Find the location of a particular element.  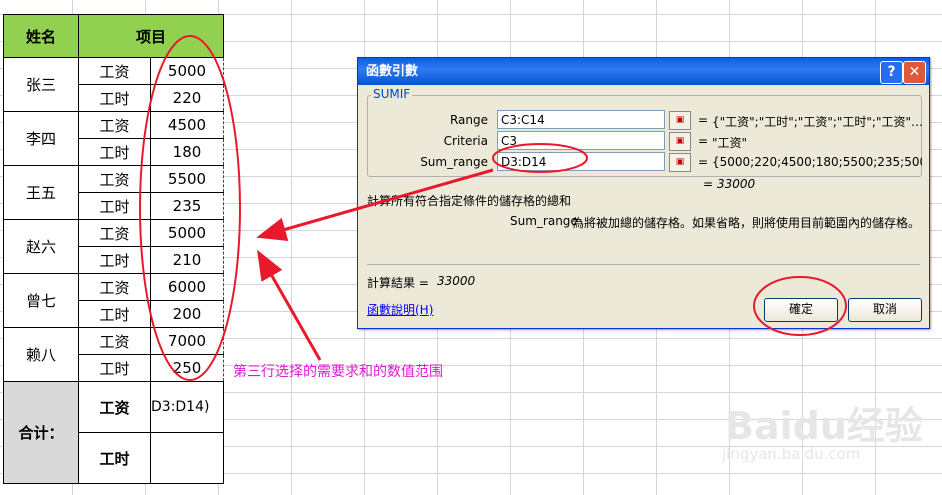

annotation-note: 第三行选择的需要求和的数值范围 is located at coordinates (338, 372).